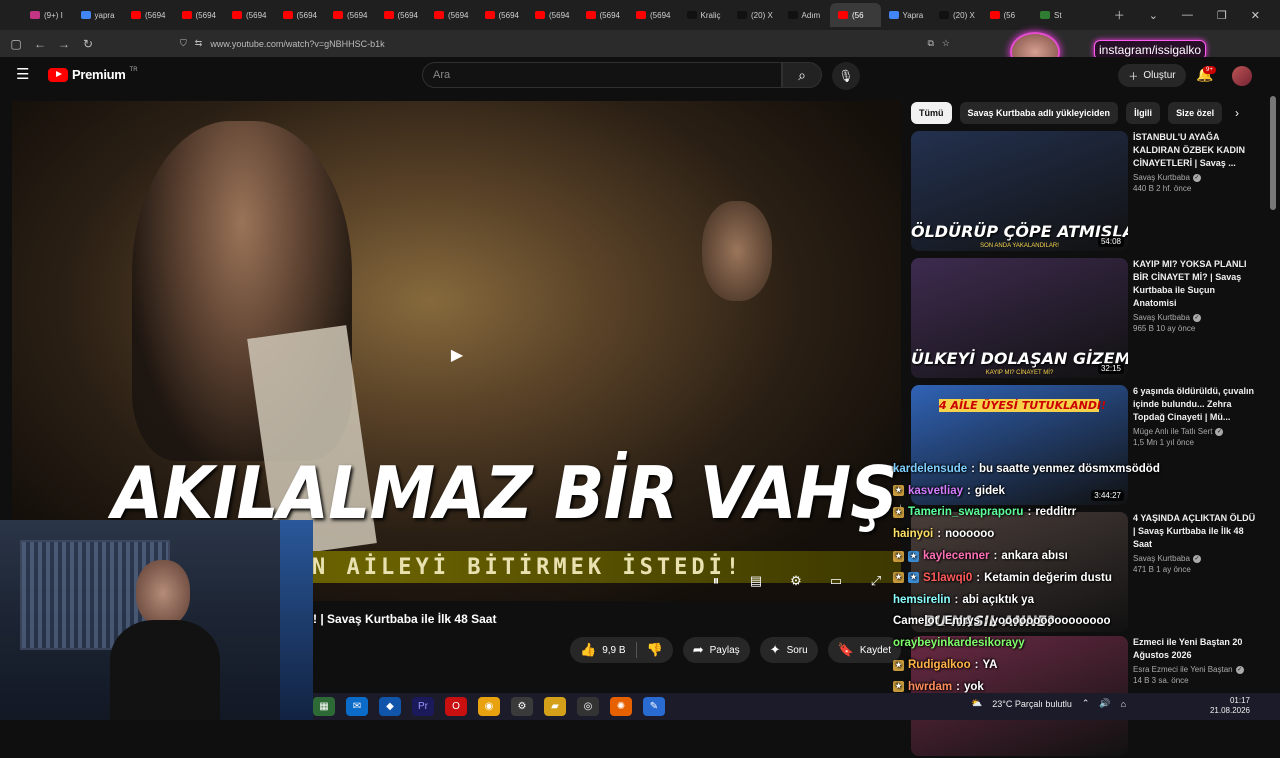  I want to click on thumbs-down-icon: 👎, so click(655, 650).